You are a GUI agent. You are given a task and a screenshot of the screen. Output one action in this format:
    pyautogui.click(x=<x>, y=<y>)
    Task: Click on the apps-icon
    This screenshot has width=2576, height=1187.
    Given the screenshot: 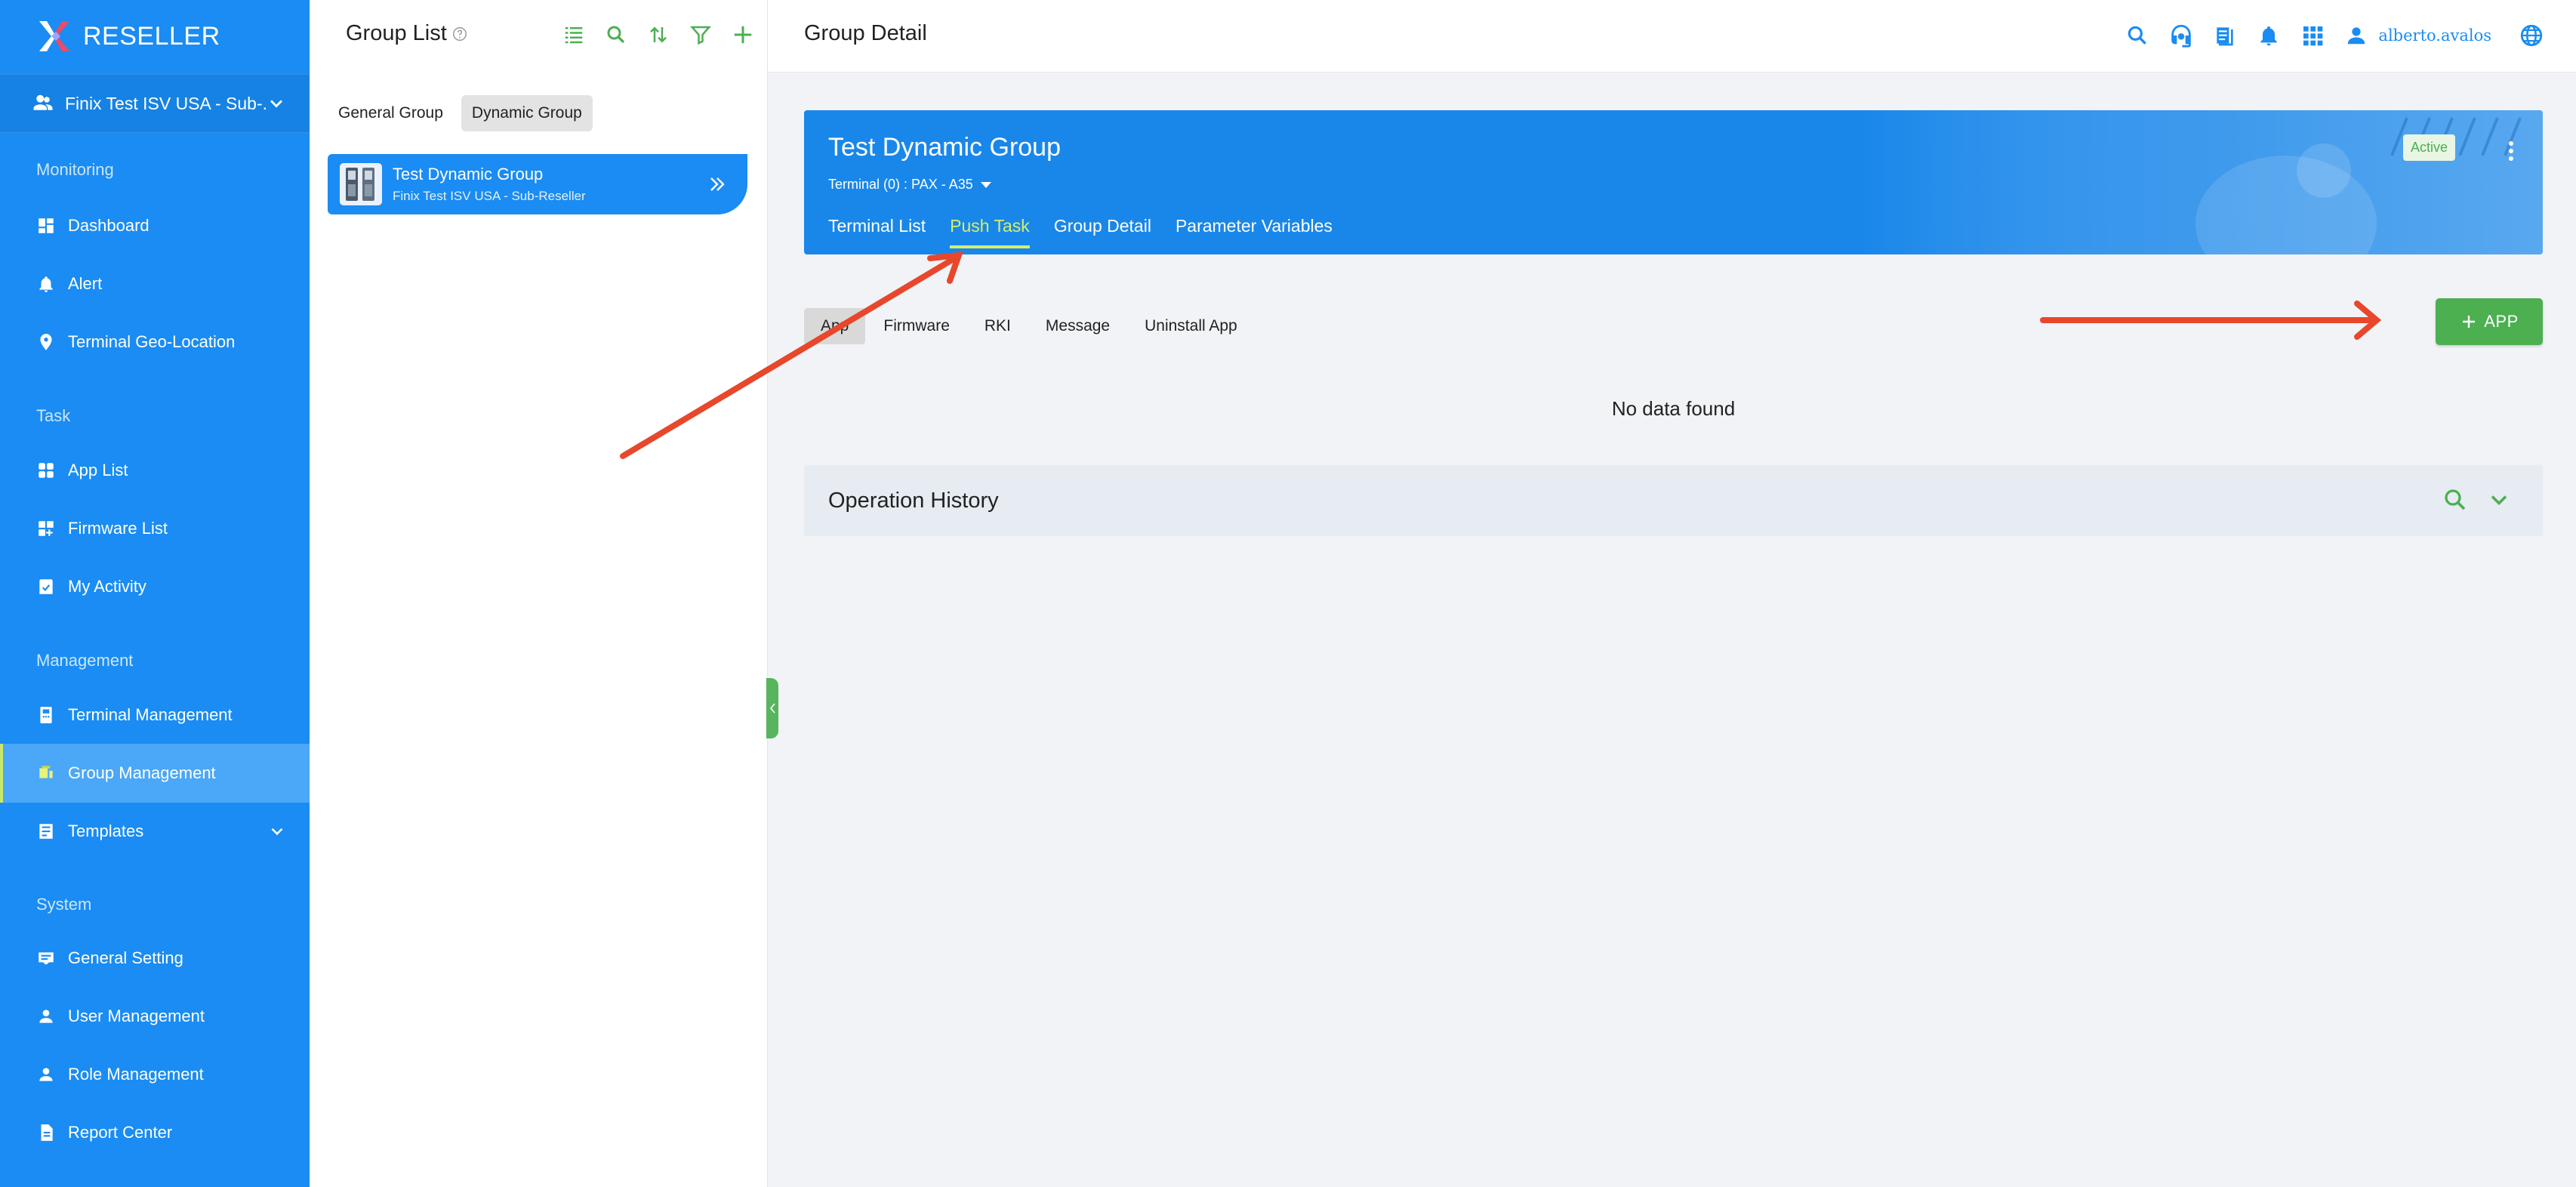 What is the action you would take?
    pyautogui.click(x=46, y=470)
    